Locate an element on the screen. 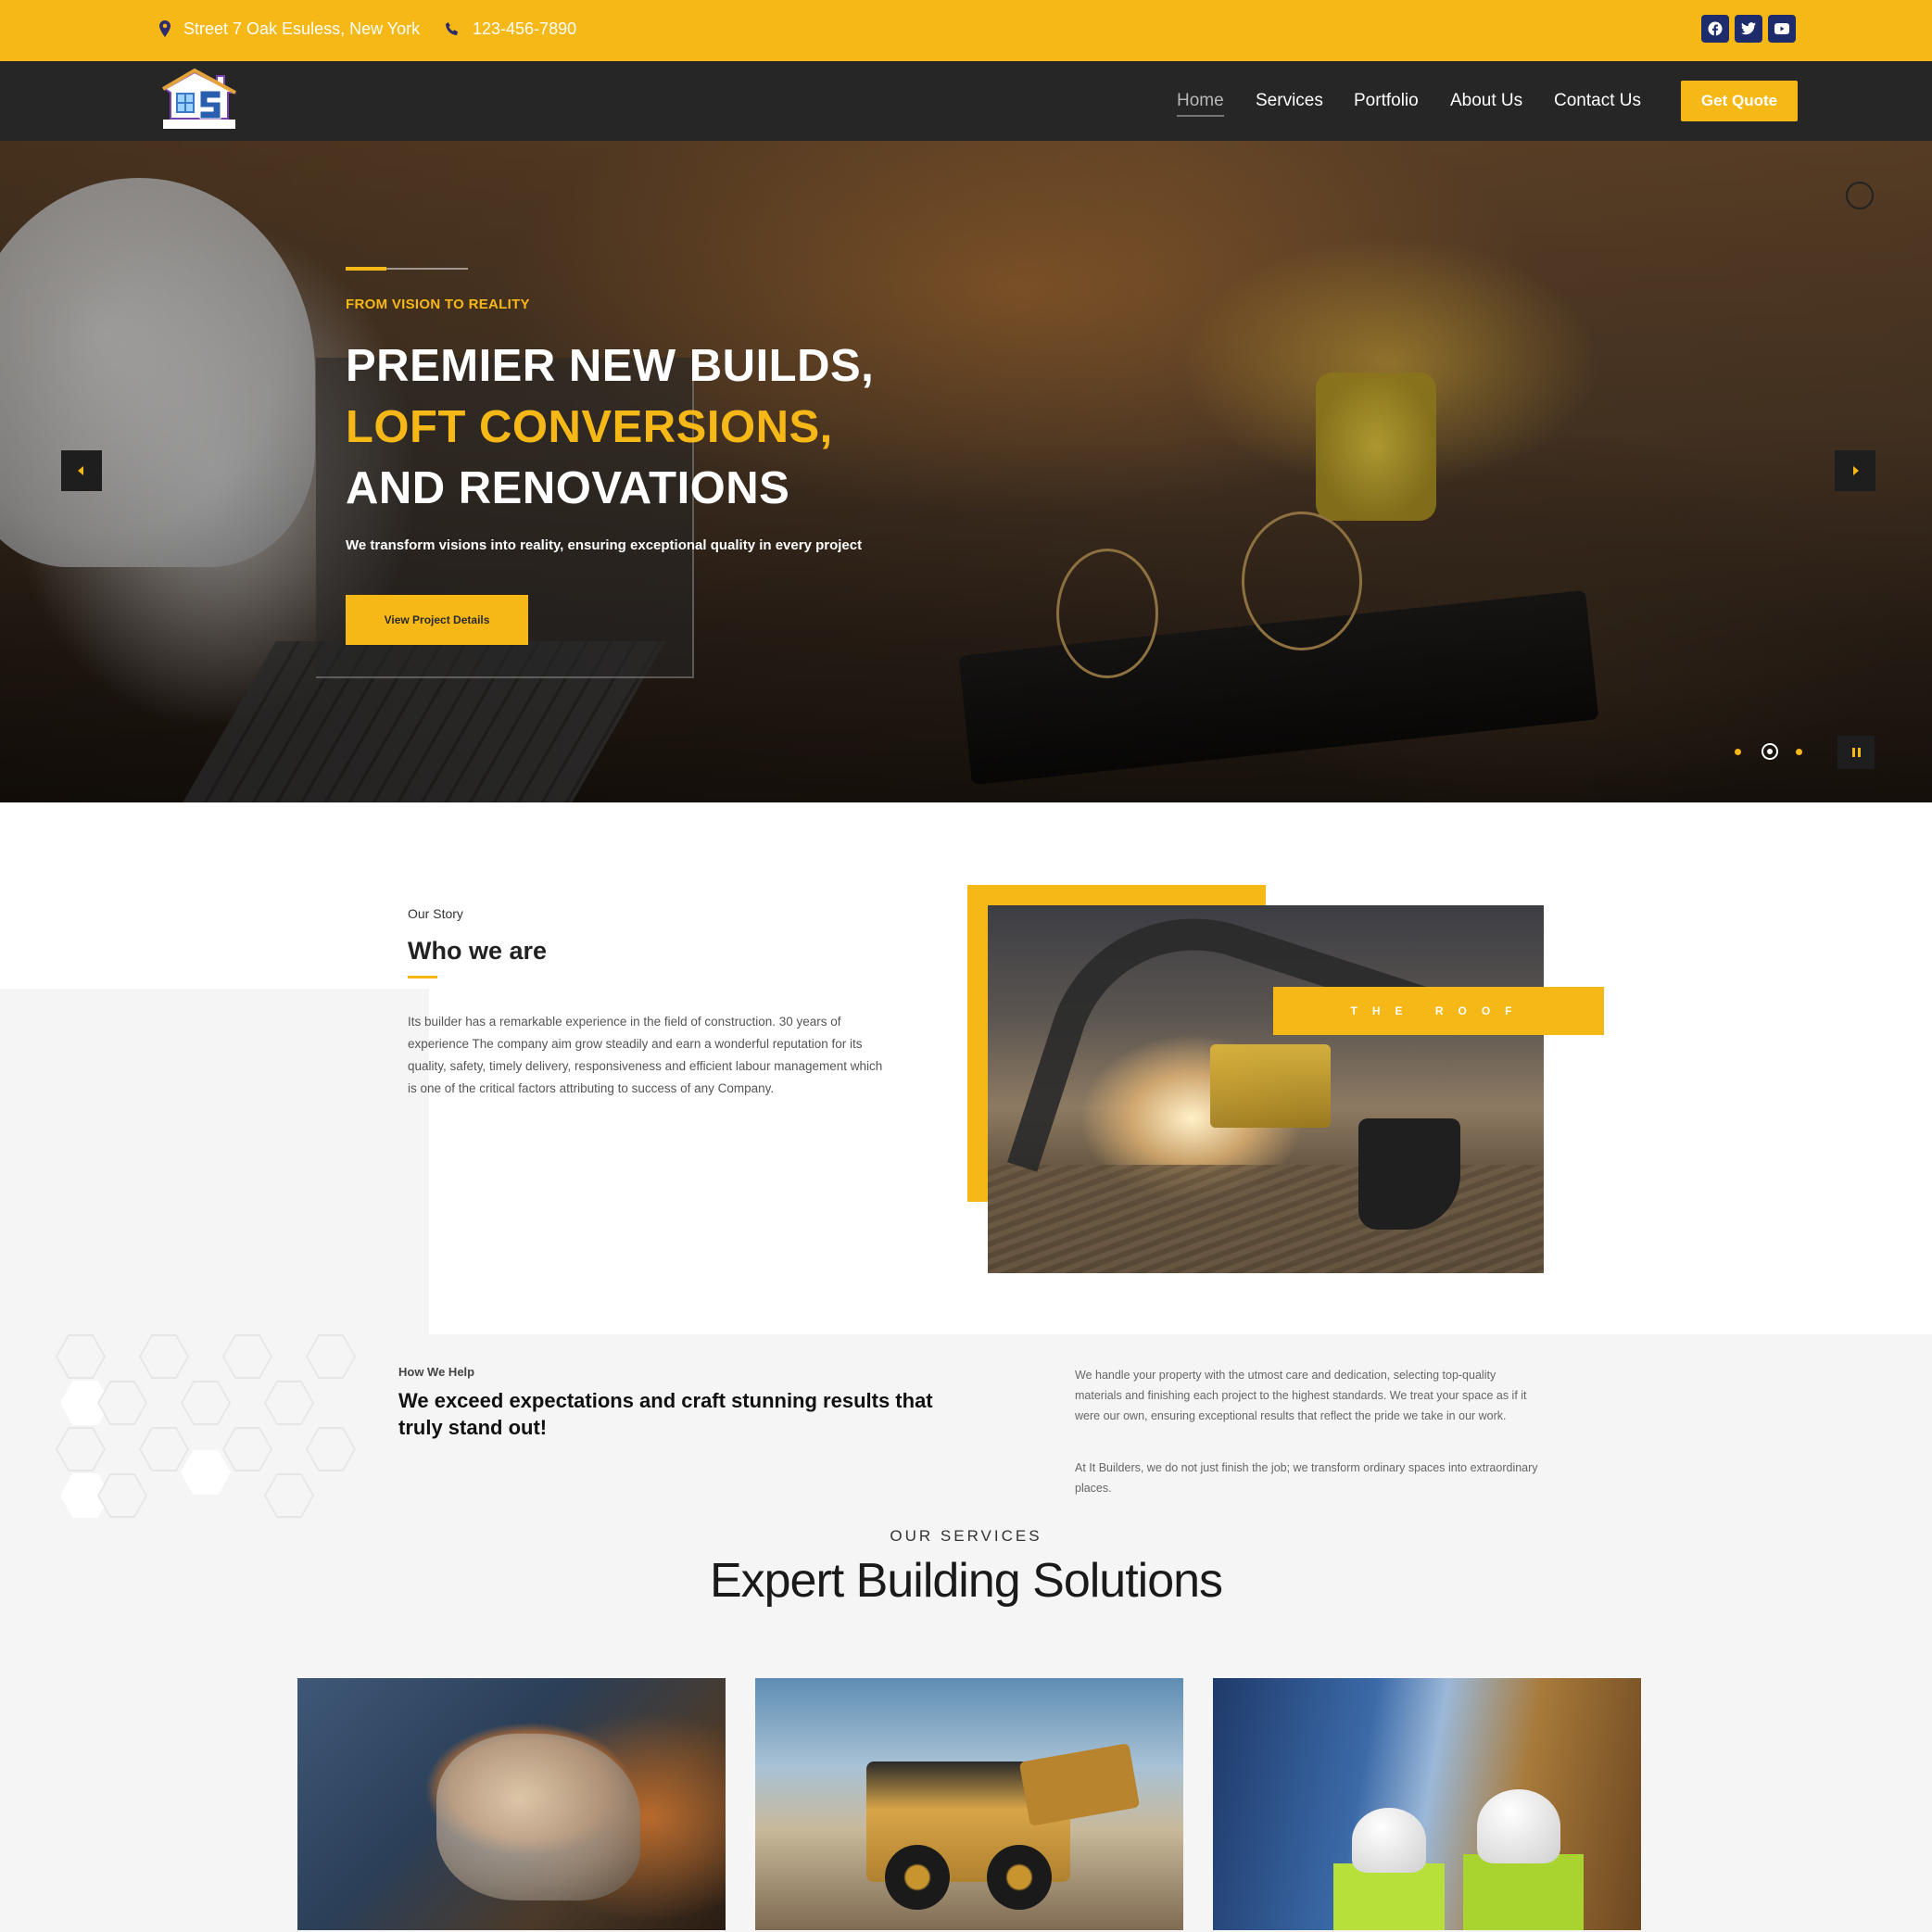 The height and width of the screenshot is (1932, 1932). slider-next-button is located at coordinates (1855, 470).